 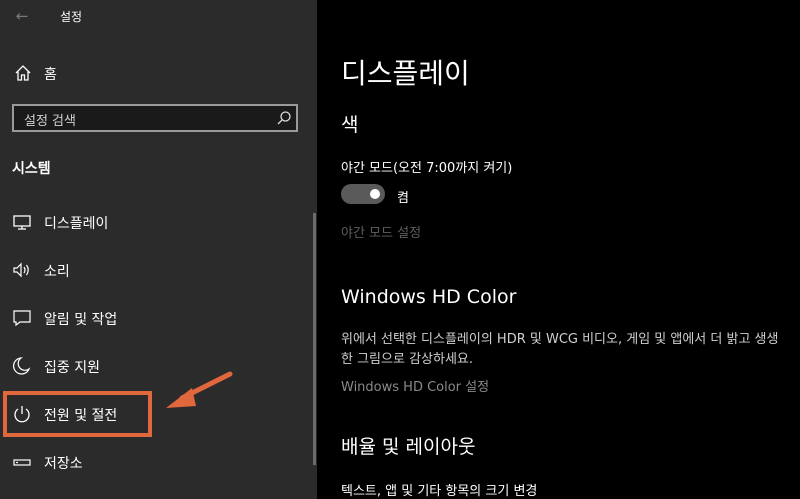 I want to click on scale-layout-heading: 배율 및 레이아웃, so click(x=408, y=447).